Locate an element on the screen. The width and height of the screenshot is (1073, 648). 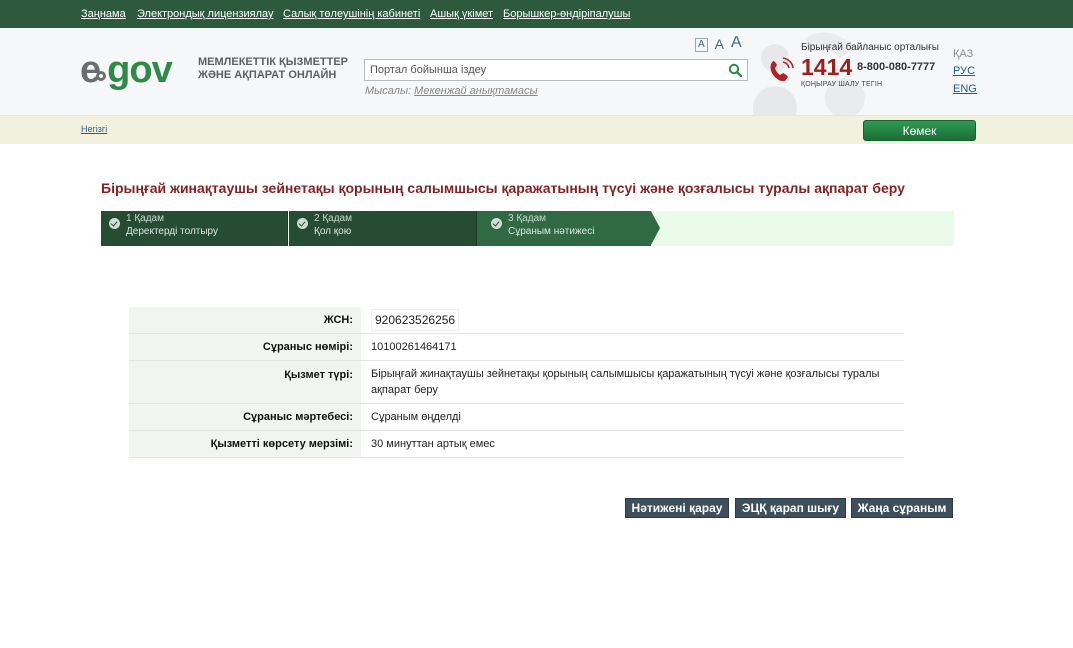
step-1: 1 Қадам Деректерді толтыру is located at coordinates (194, 228).